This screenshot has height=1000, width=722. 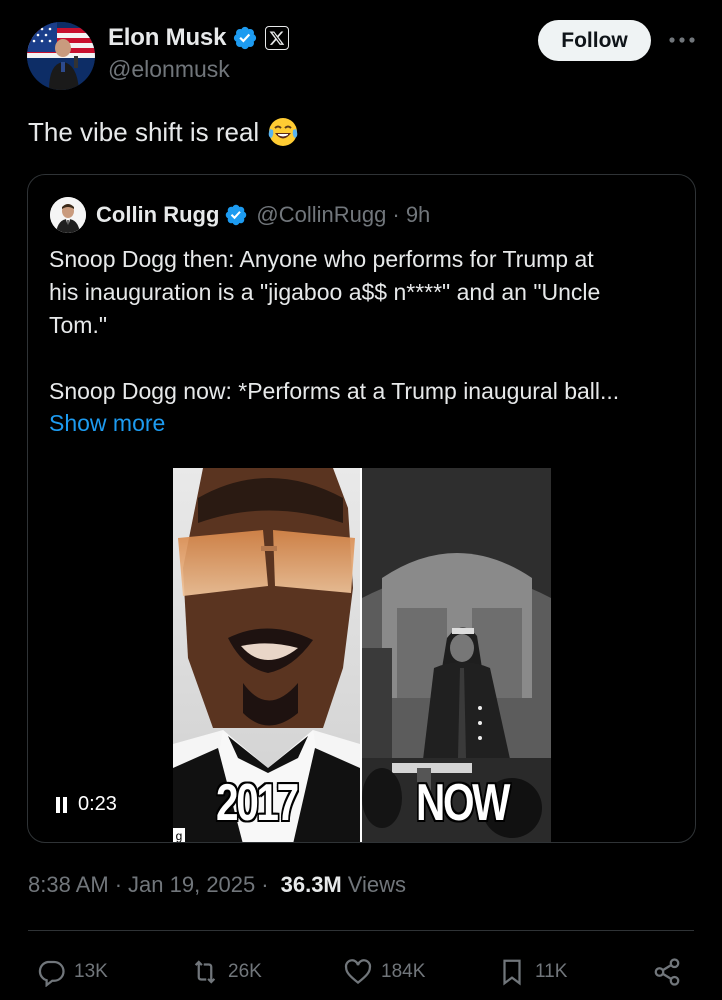 What do you see at coordinates (51, 973) in the screenshot?
I see `reply-icon` at bounding box center [51, 973].